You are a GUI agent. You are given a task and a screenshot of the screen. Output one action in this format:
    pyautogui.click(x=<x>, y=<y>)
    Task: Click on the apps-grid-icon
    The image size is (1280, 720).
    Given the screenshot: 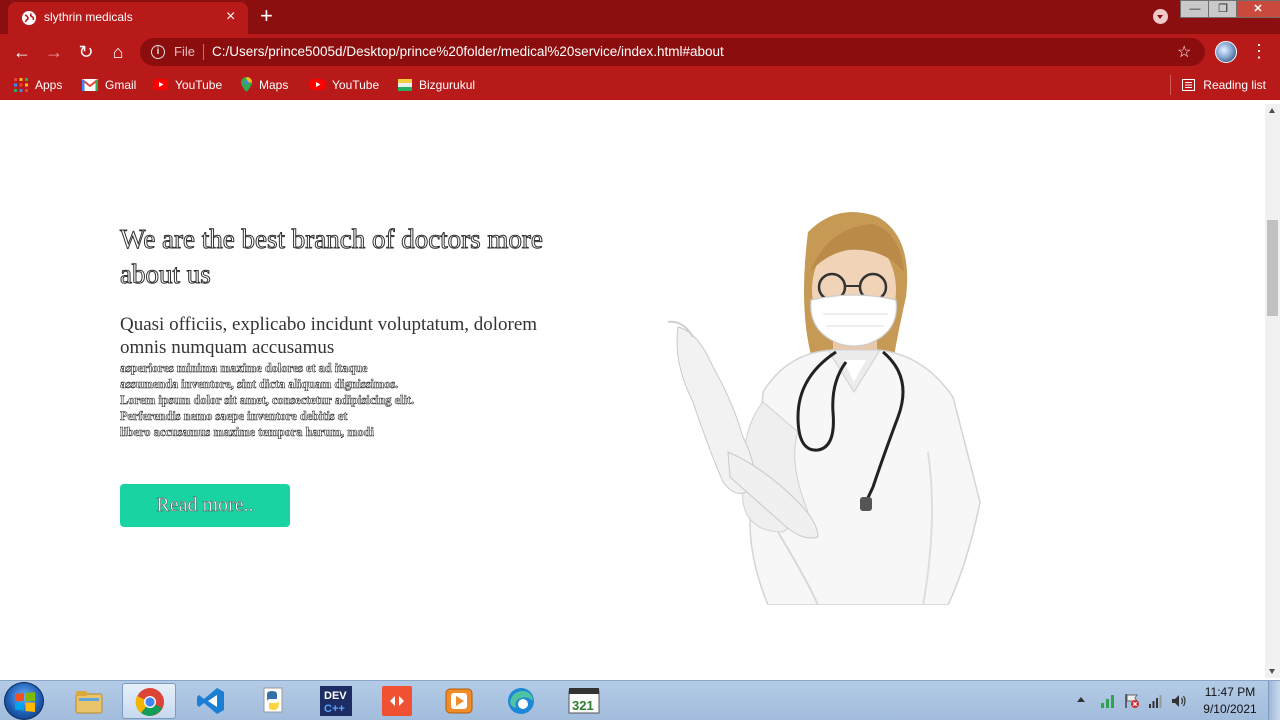 What is the action you would take?
    pyautogui.click(x=21, y=84)
    